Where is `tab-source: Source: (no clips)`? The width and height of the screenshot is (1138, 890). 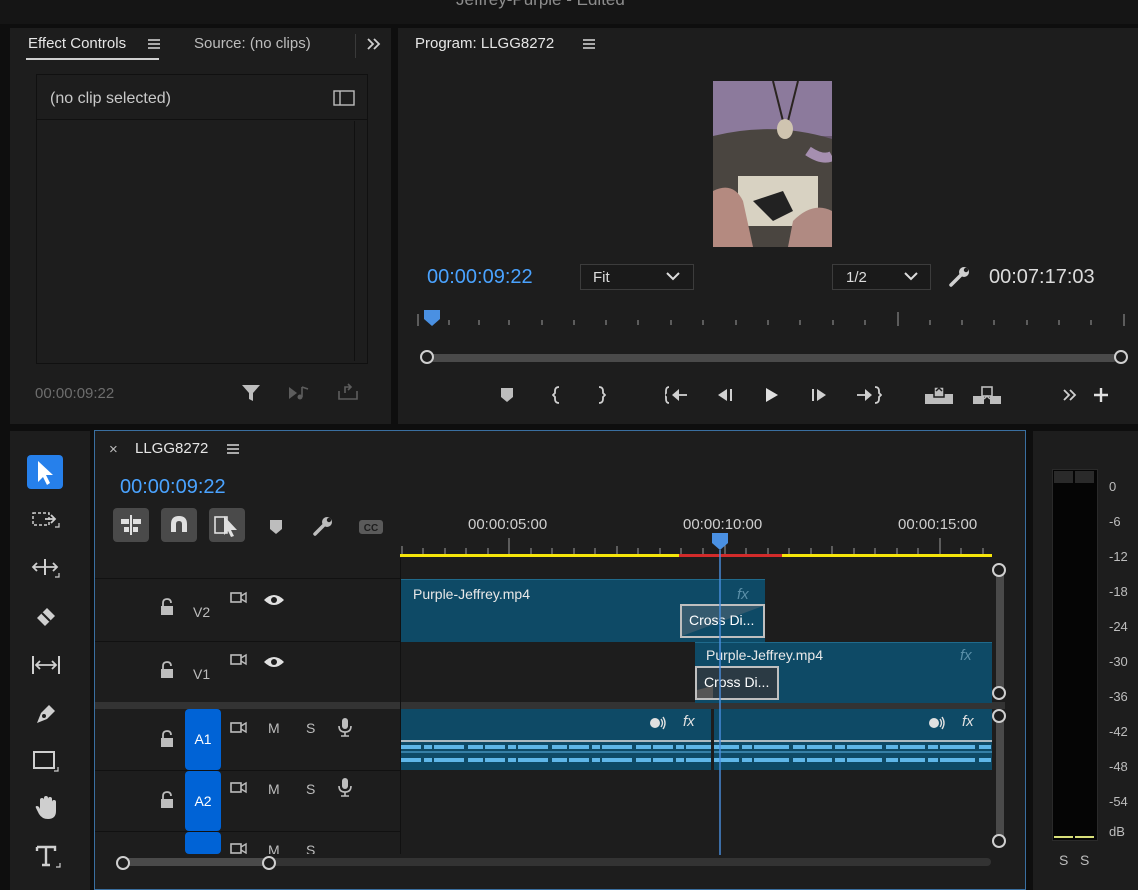 tab-source: Source: (no clips) is located at coordinates (252, 43).